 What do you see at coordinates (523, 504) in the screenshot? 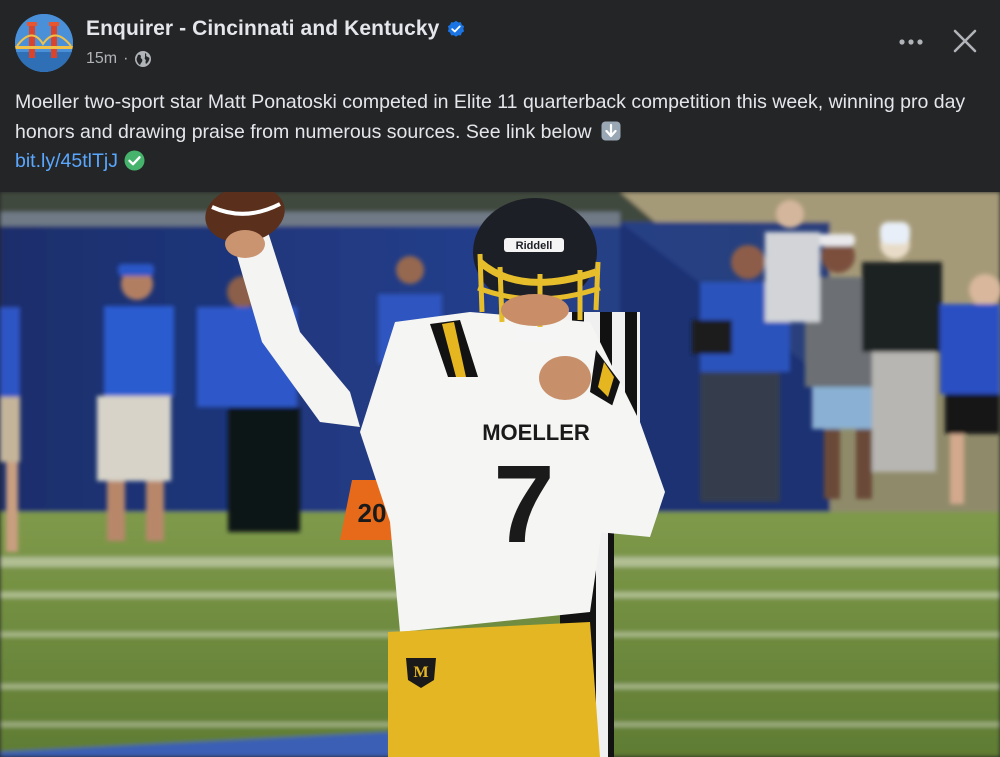
I see `jersey-number: 7` at bounding box center [523, 504].